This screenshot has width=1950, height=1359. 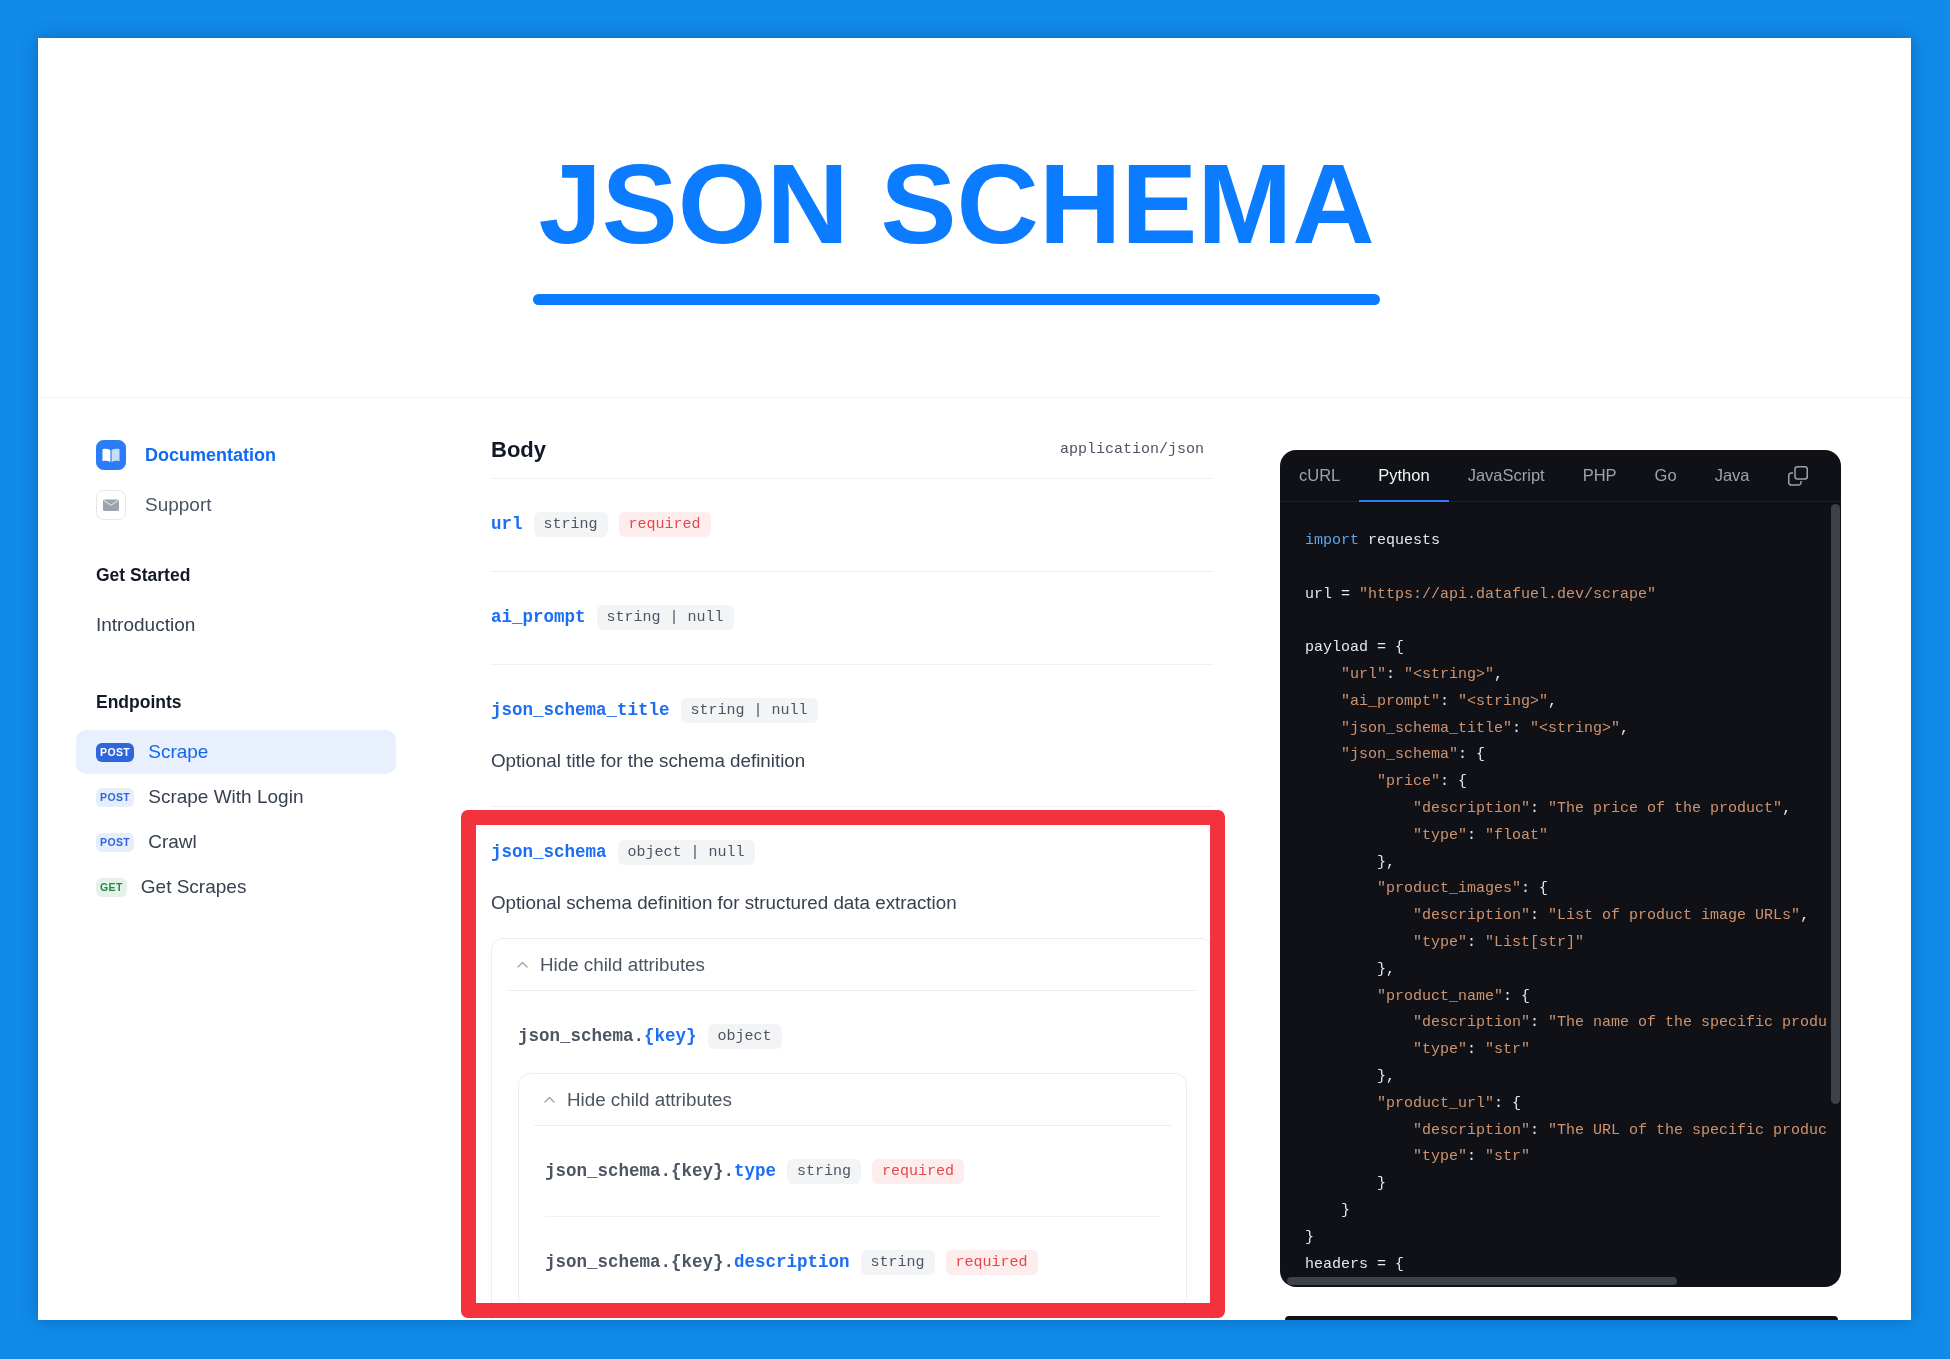 I want to click on language-tab: JavaScript, so click(x=1506, y=476).